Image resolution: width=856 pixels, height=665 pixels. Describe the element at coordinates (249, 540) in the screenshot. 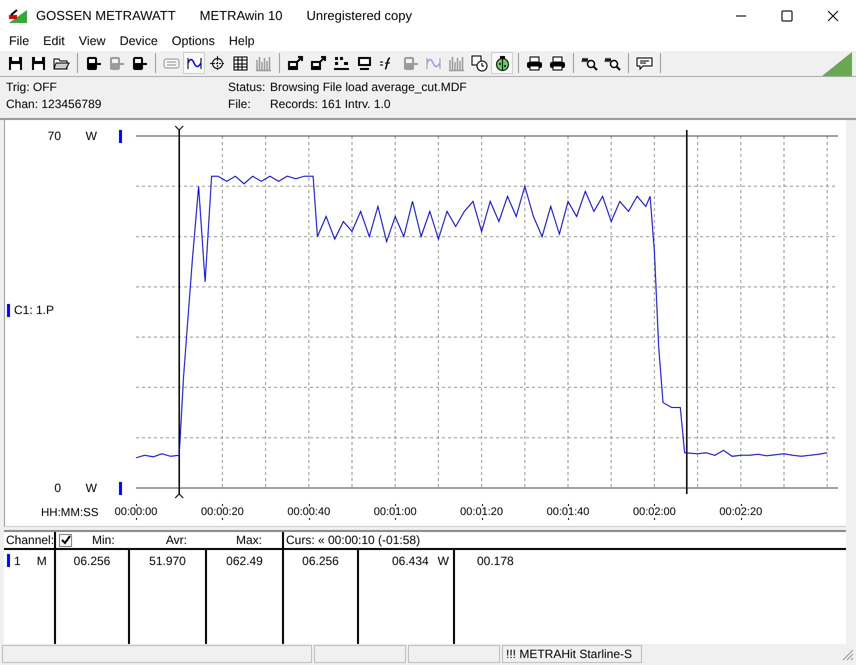

I see `column-header: Max:` at that location.